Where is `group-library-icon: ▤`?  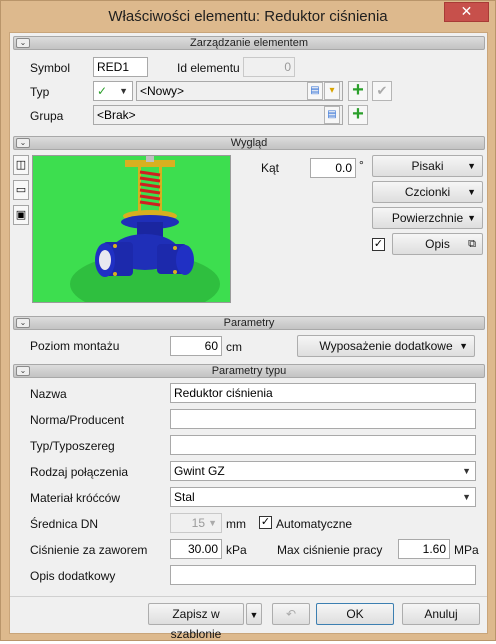
group-library-icon: ▤ is located at coordinates (332, 115).